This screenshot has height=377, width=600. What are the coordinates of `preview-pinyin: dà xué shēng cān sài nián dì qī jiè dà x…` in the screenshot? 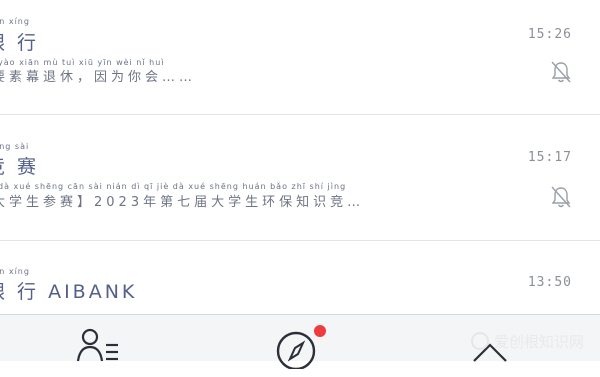 It's located at (173, 186).